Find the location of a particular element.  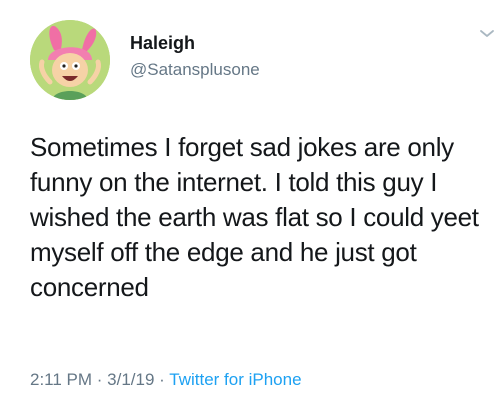

display-name: Haleigh is located at coordinates (162, 43).